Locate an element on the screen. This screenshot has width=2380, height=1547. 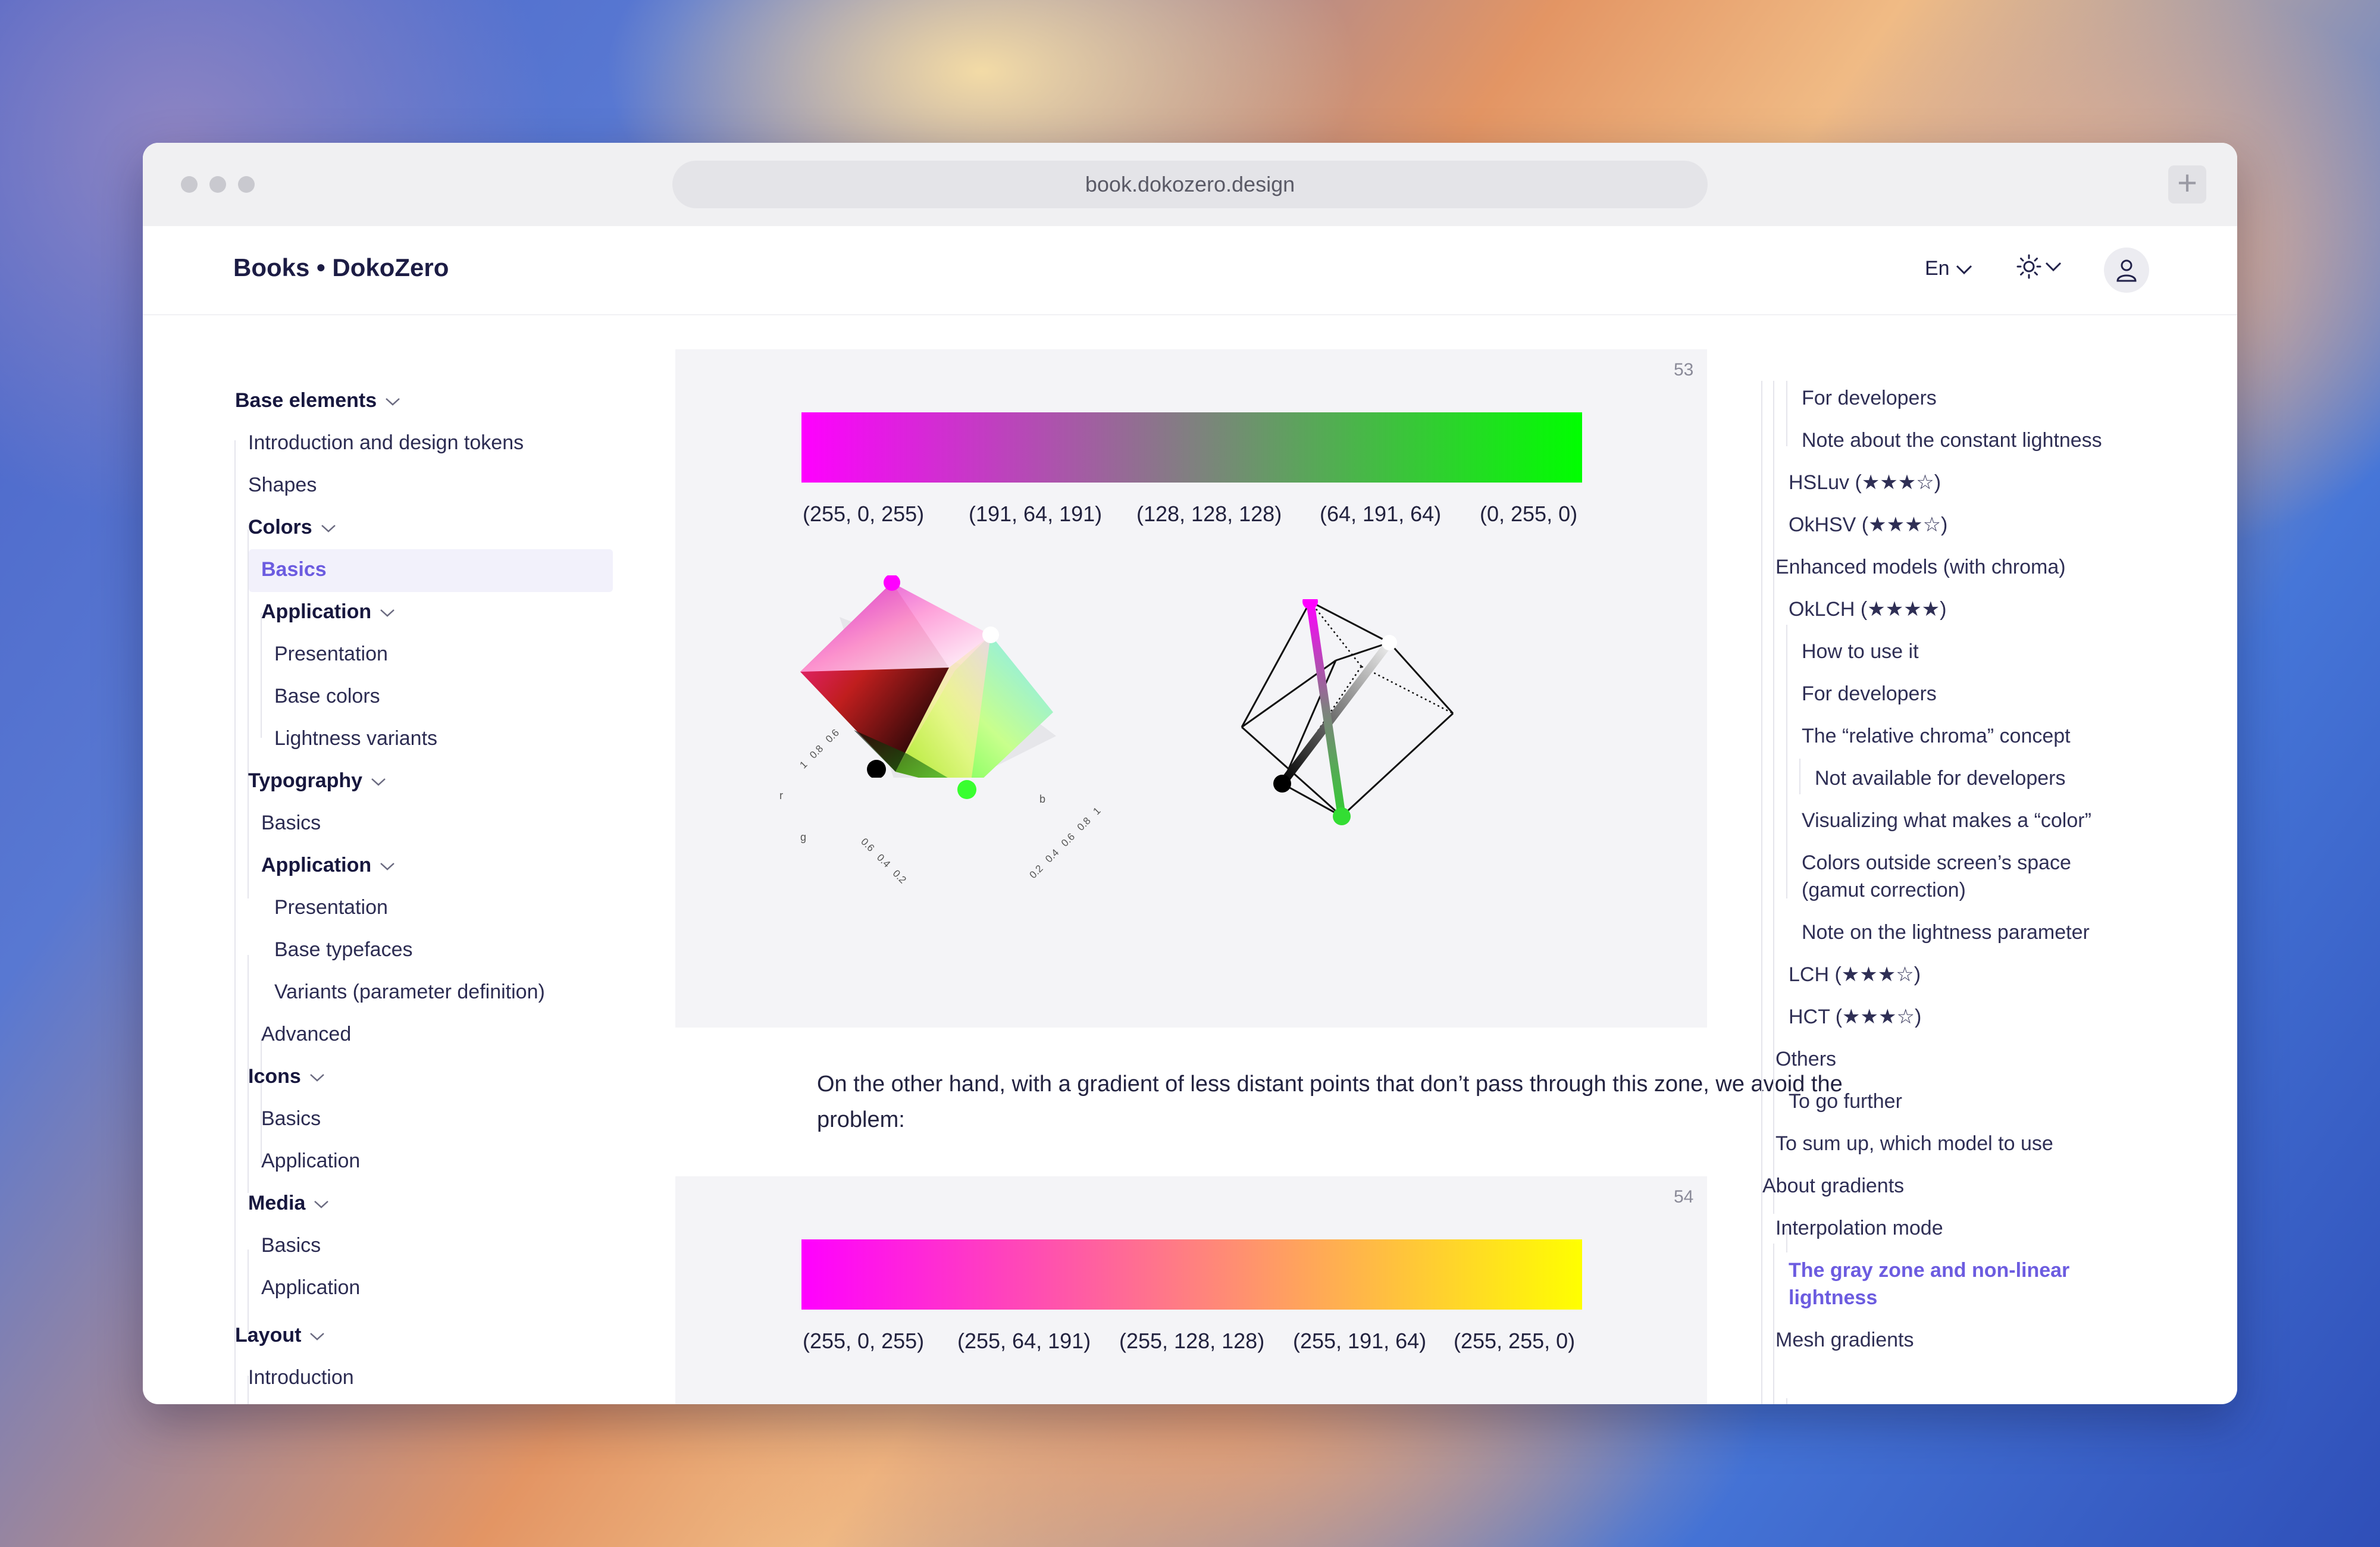
toc-gray-zone-active: The gray zone and non-linear lightness is located at coordinates (1929, 1284).